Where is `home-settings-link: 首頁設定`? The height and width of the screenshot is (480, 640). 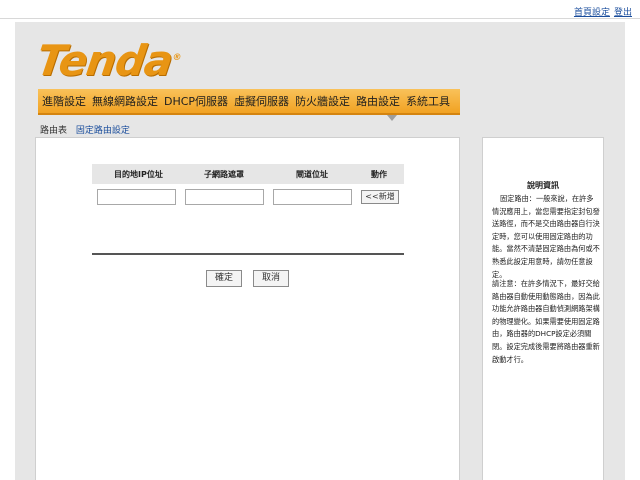
home-settings-link: 首頁設定 is located at coordinates (592, 13).